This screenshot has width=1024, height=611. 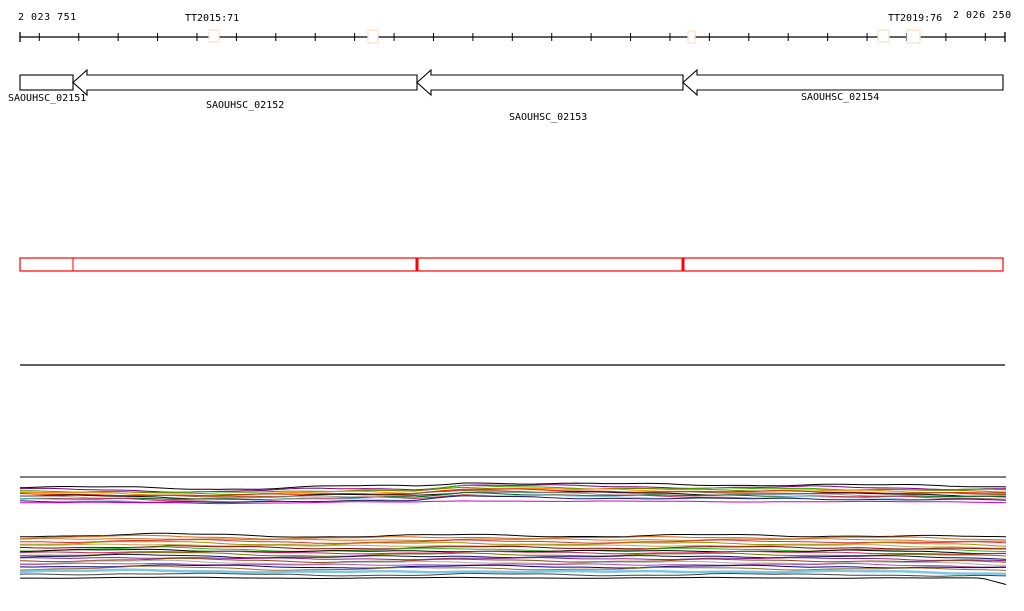 What do you see at coordinates (840, 97) in the screenshot?
I see `gene-label-saouhsc-02154: SAOUHSC_02154` at bounding box center [840, 97].